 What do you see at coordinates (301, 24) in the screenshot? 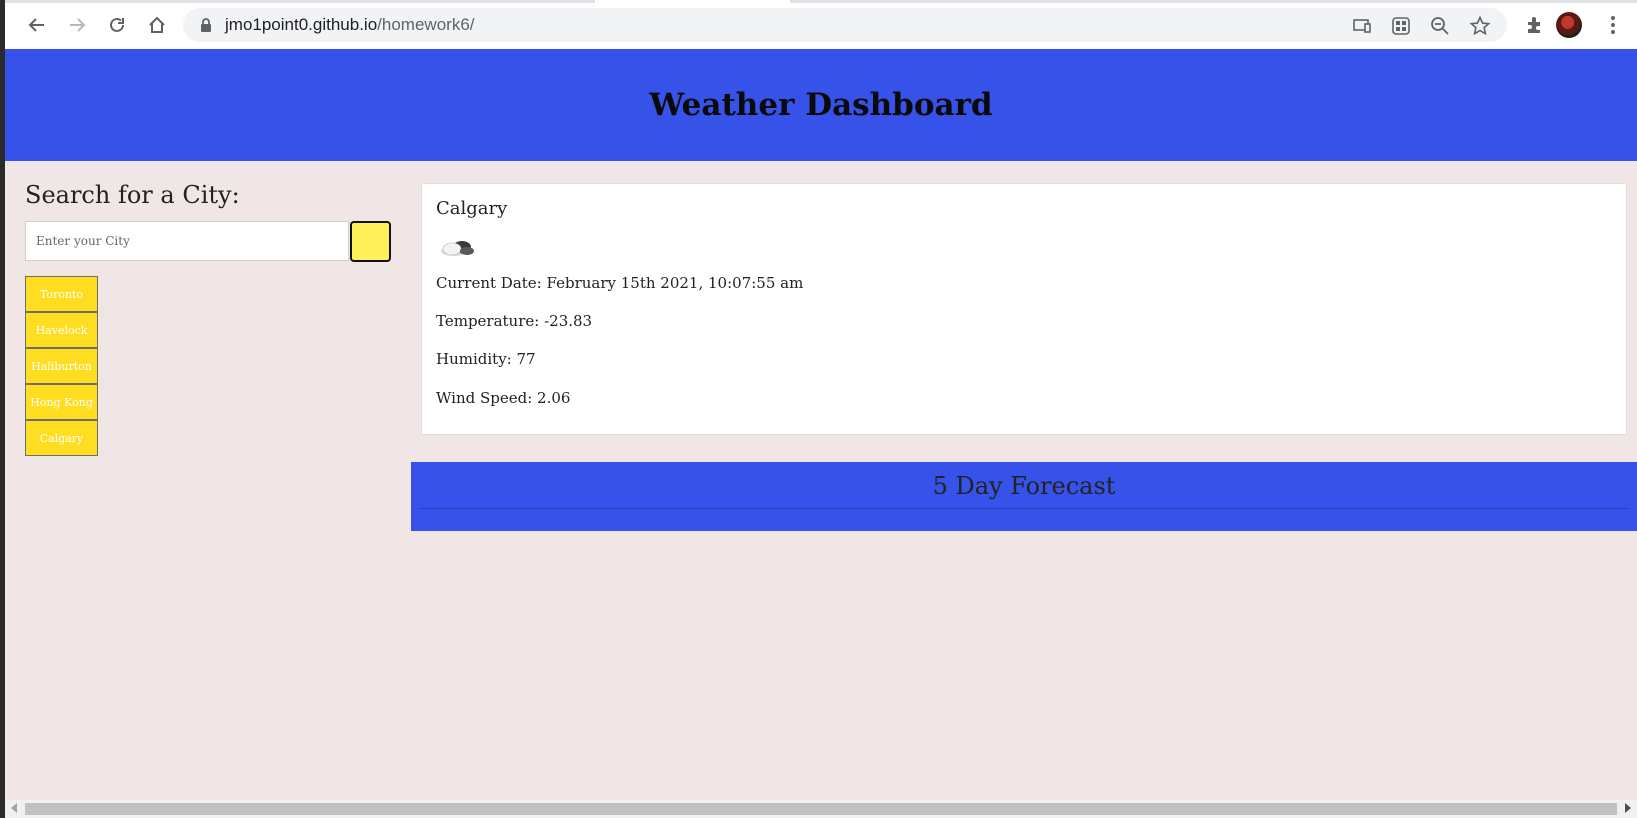
I see `url-host: jmo1point0.github.io` at bounding box center [301, 24].